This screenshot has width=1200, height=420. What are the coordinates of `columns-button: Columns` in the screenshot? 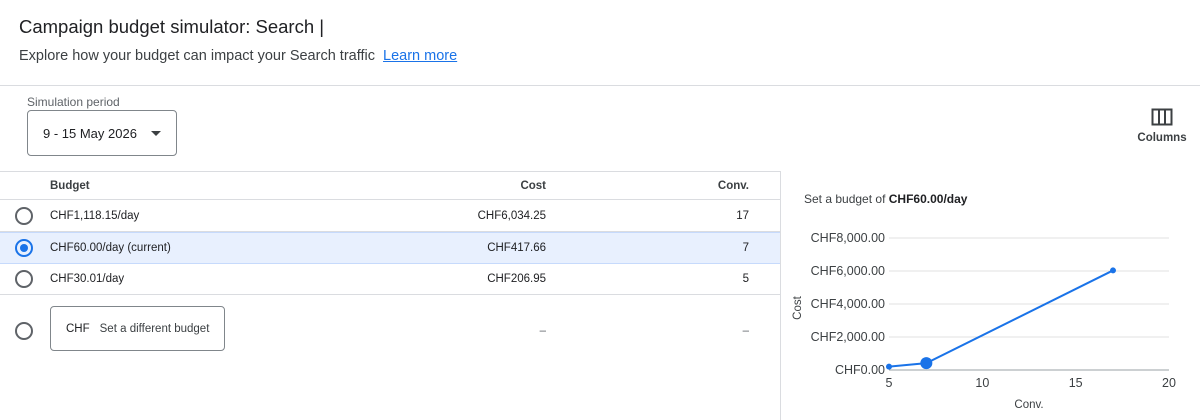 It's located at (1162, 128).